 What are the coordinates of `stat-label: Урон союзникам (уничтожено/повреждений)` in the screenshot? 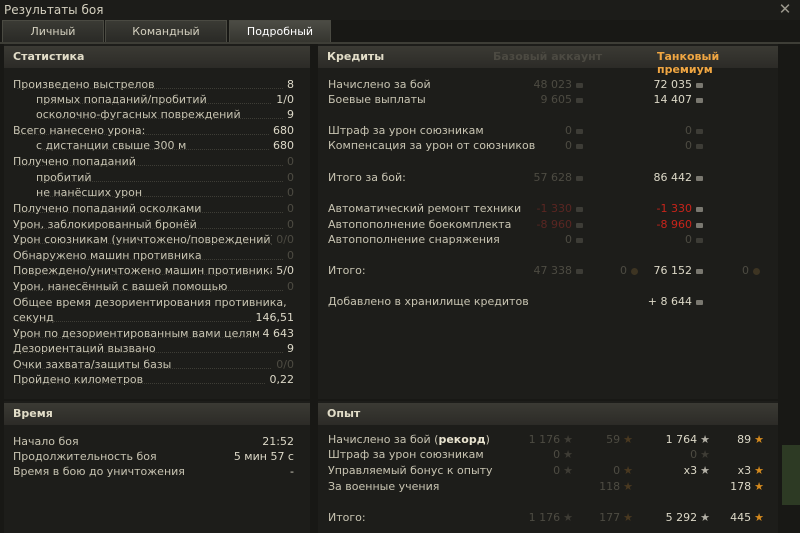 It's located at (144, 239).